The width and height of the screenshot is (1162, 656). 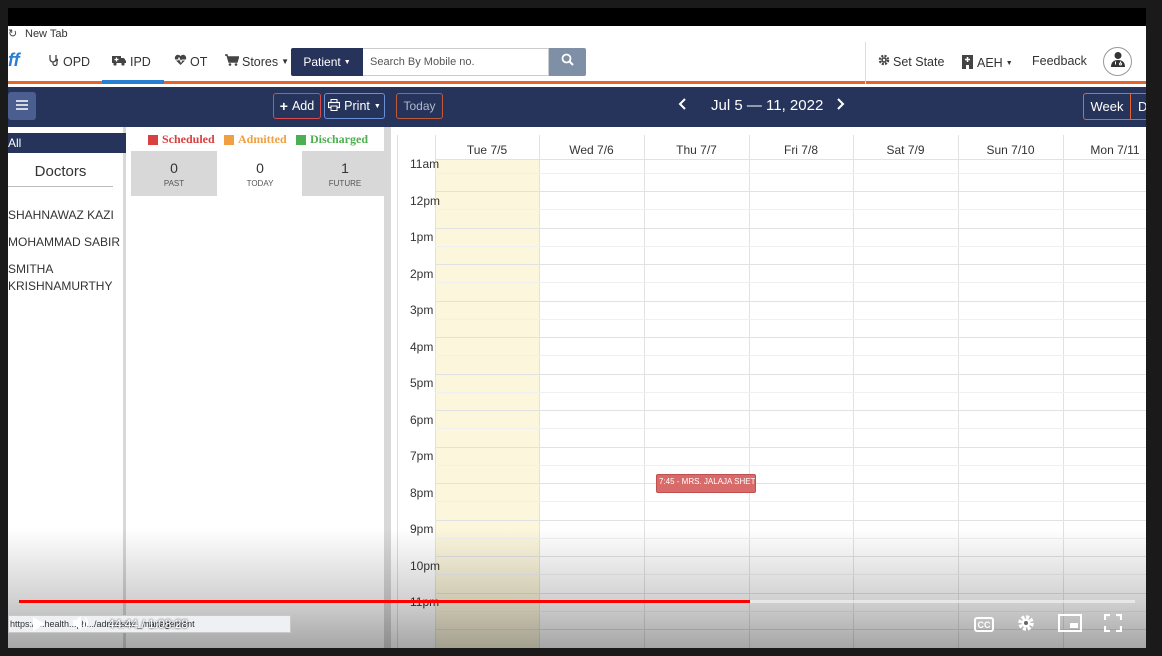 What do you see at coordinates (422, 493) in the screenshot?
I see `time-label: 8pm` at bounding box center [422, 493].